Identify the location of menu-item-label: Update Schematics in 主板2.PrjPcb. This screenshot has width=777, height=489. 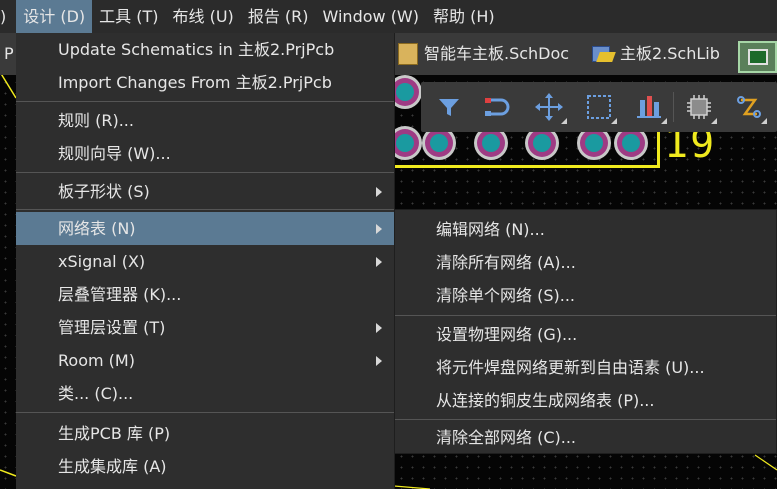
(196, 49).